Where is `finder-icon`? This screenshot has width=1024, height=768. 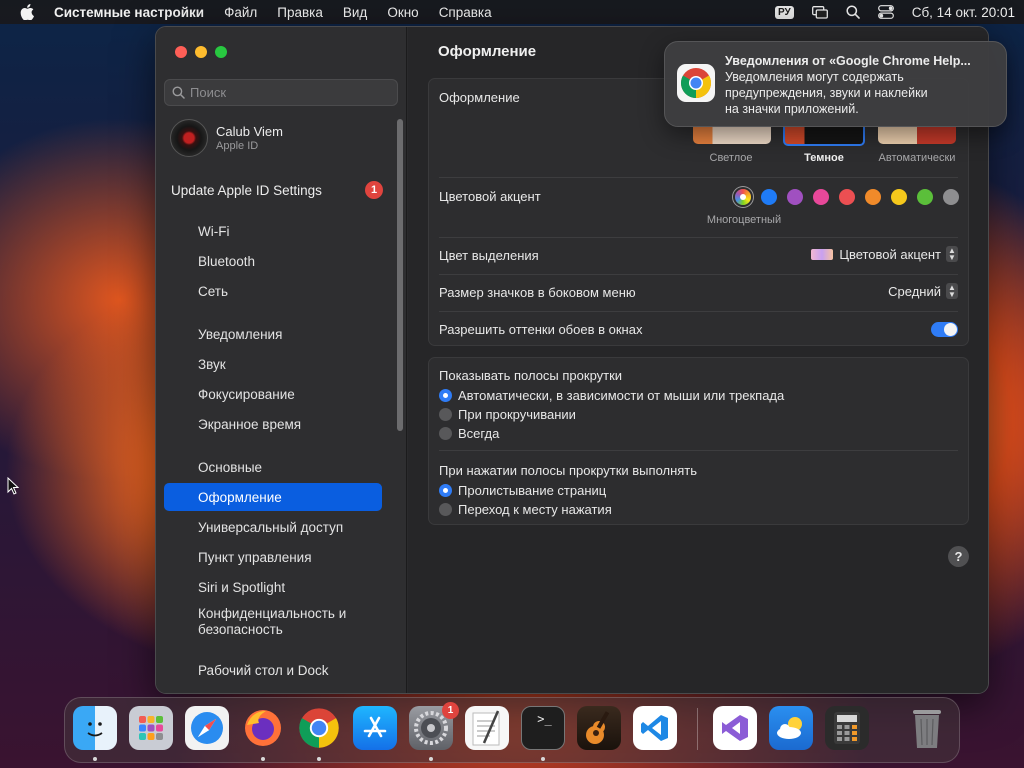 finder-icon is located at coordinates (95, 728).